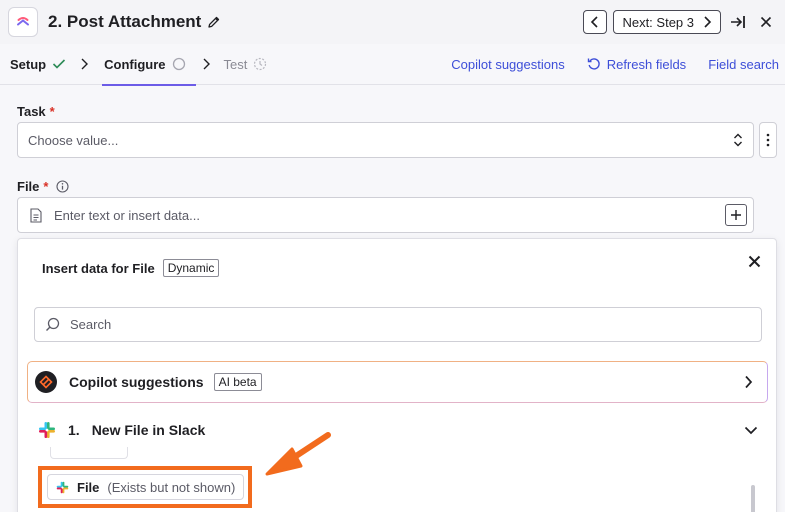 This screenshot has width=785, height=512. I want to click on task-label-text: Task, so click(31, 111).